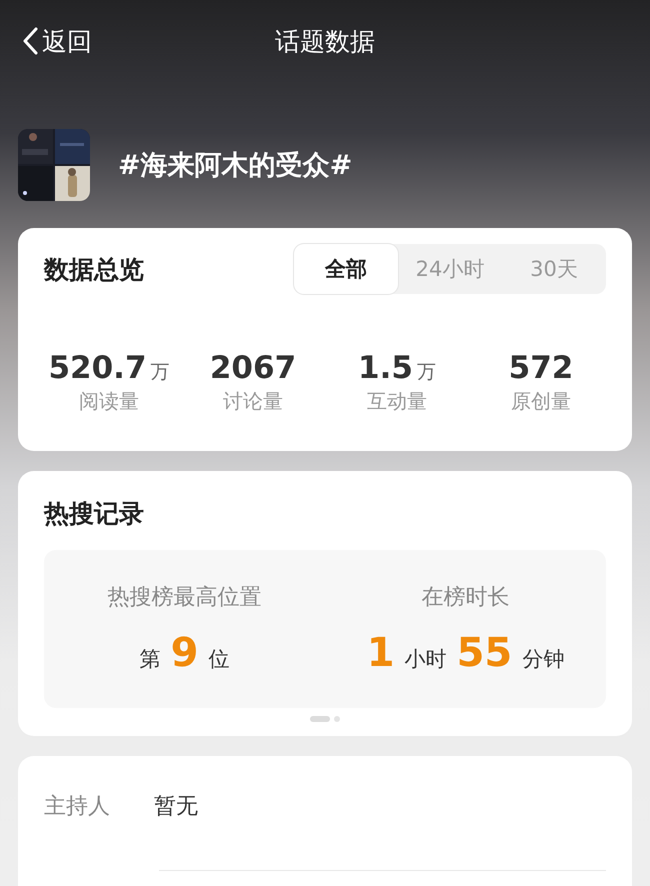  I want to click on stat-label: 阅读量, so click(109, 401).